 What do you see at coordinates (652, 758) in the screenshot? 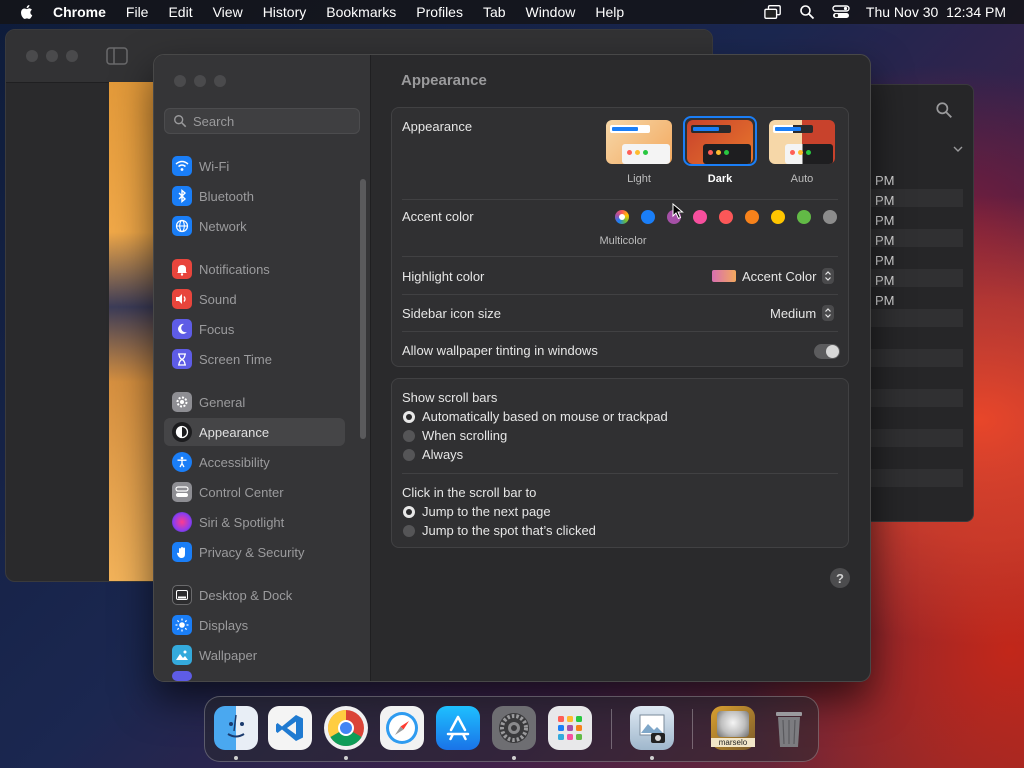
I see `running-indicator` at bounding box center [652, 758].